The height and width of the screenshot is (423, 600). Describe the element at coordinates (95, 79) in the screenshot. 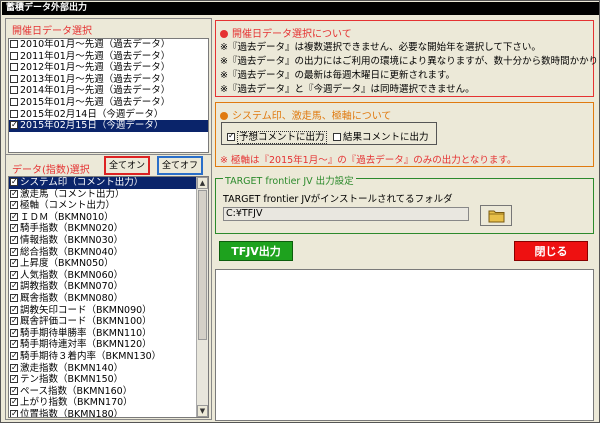

I see `list-item-label: 2013年01月～先週（過去データ）` at that location.